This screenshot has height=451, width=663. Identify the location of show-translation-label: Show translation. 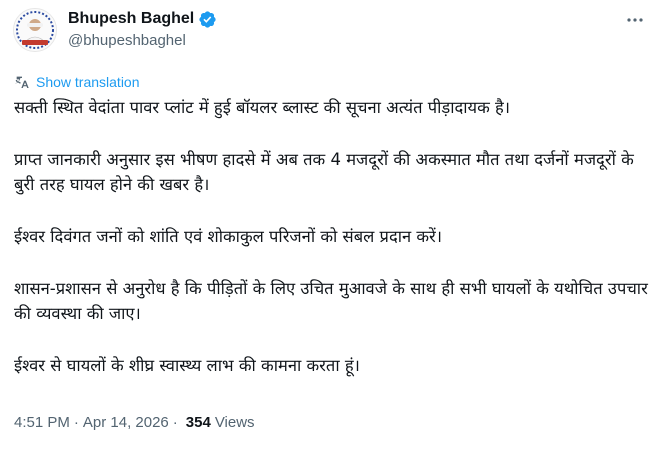
(88, 82).